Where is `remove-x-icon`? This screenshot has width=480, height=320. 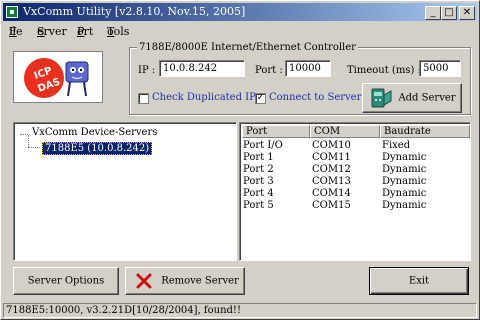 remove-x-icon is located at coordinates (144, 281).